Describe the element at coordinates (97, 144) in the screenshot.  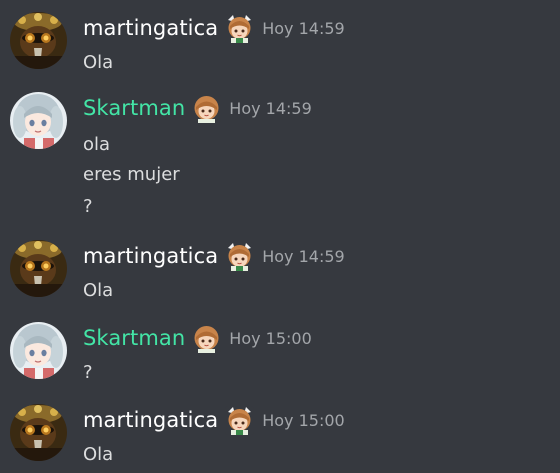
I see `message-text: ola` at that location.